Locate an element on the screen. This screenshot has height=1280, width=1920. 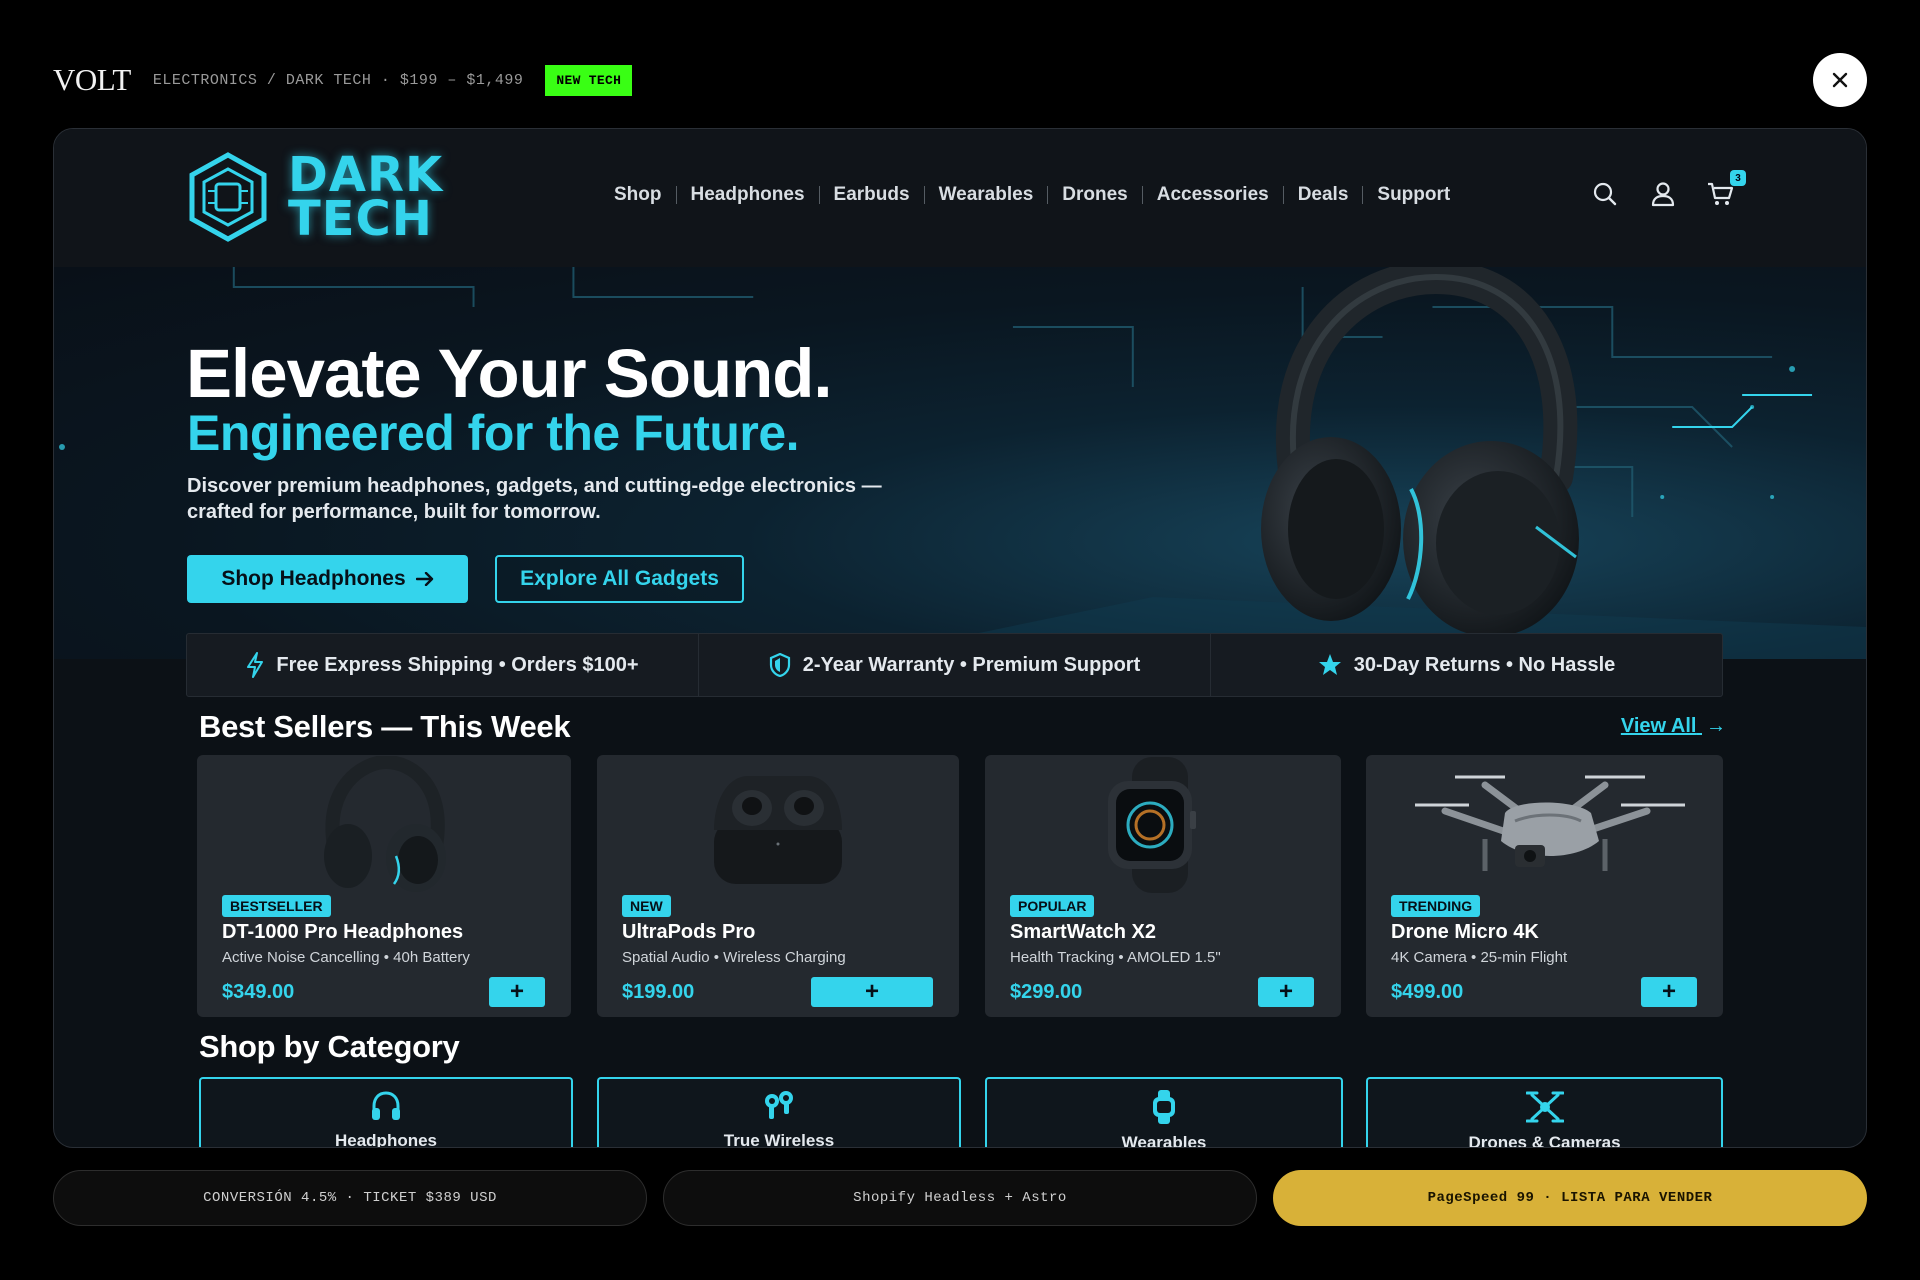
category-headphones: Headphones is located at coordinates (386, 1112).